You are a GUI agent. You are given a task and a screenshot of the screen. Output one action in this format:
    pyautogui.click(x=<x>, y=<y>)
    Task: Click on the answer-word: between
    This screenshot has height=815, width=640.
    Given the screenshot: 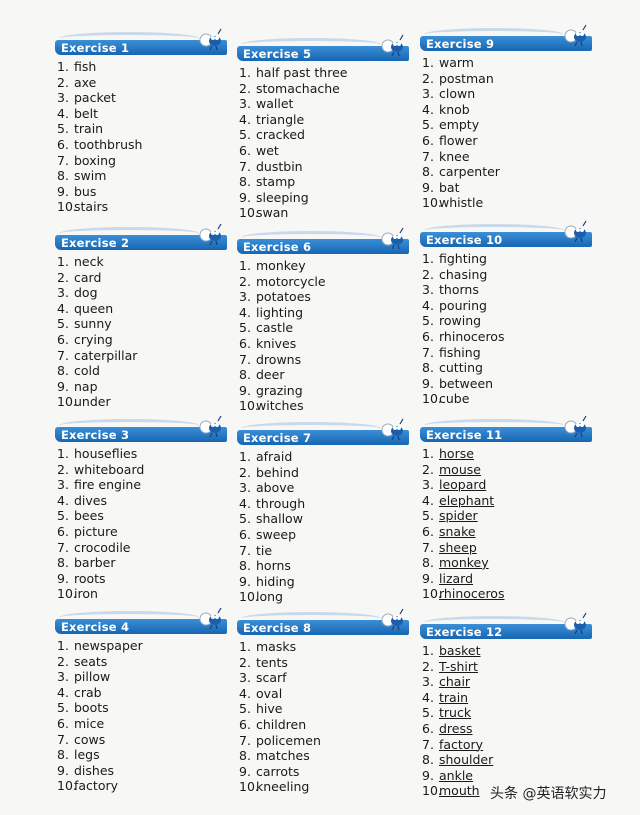 What is the action you would take?
    pyautogui.click(x=466, y=383)
    